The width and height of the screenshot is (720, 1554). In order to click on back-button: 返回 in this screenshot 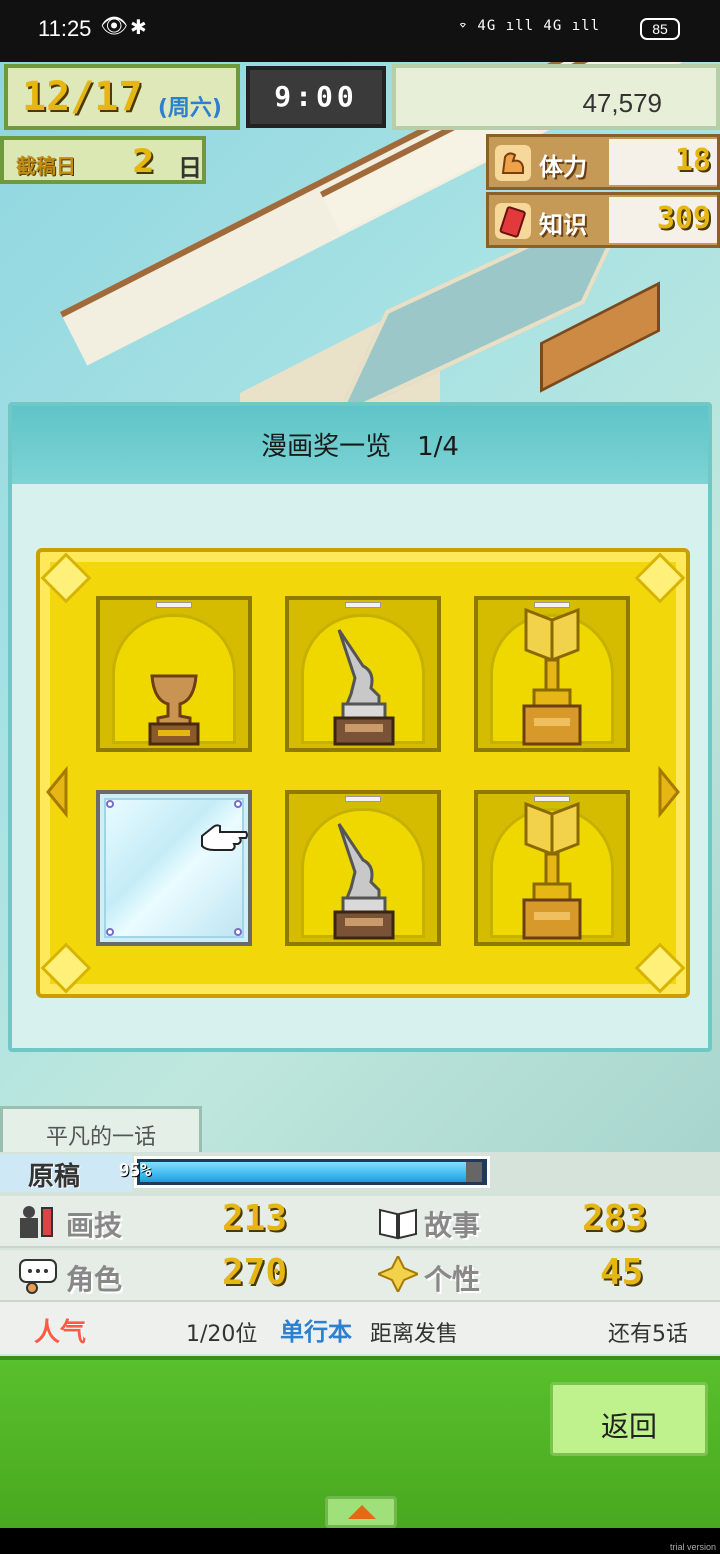, I will do `click(629, 1419)`.